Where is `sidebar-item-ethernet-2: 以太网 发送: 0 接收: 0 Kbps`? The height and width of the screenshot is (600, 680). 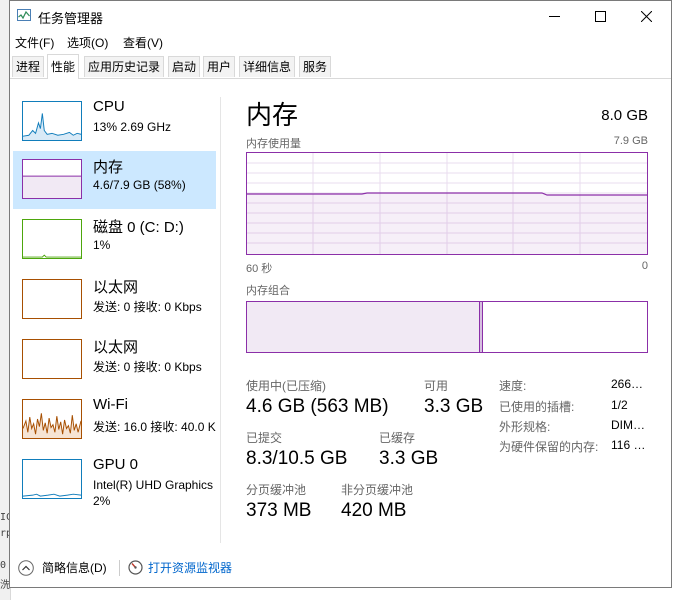 sidebar-item-ethernet-2: 以太网 发送: 0 接收: 0 Kbps is located at coordinates (114, 360).